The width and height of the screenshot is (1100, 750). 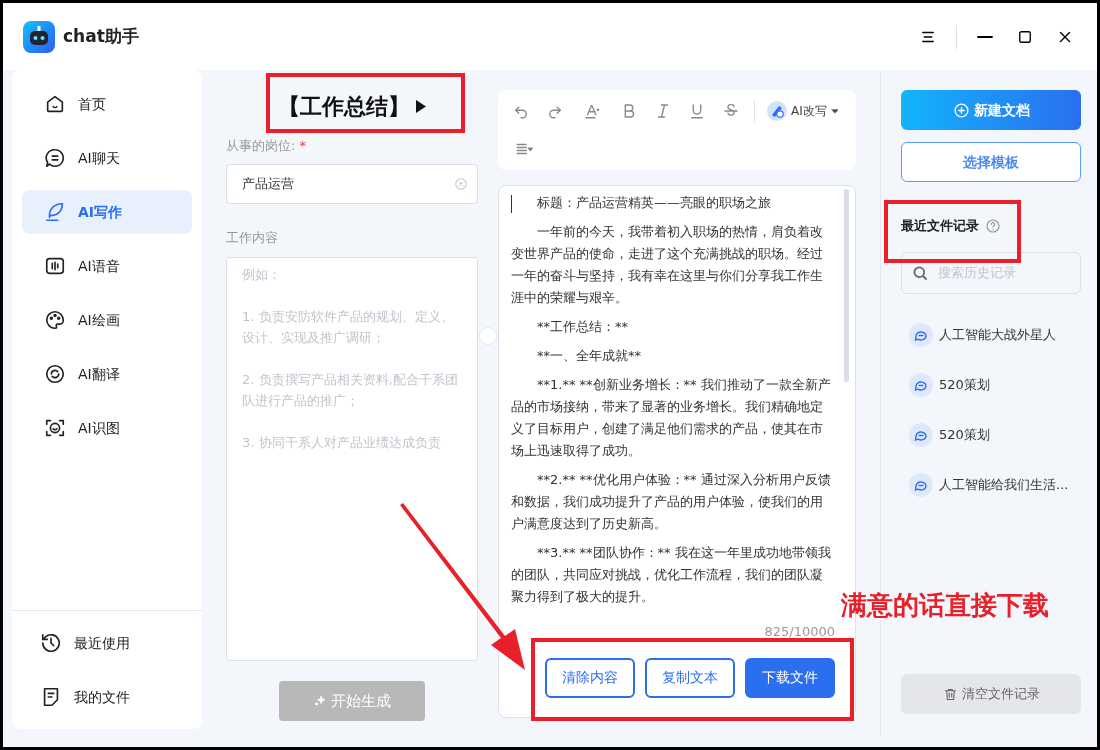 I want to click on clear-button: 清除内容, so click(x=590, y=677).